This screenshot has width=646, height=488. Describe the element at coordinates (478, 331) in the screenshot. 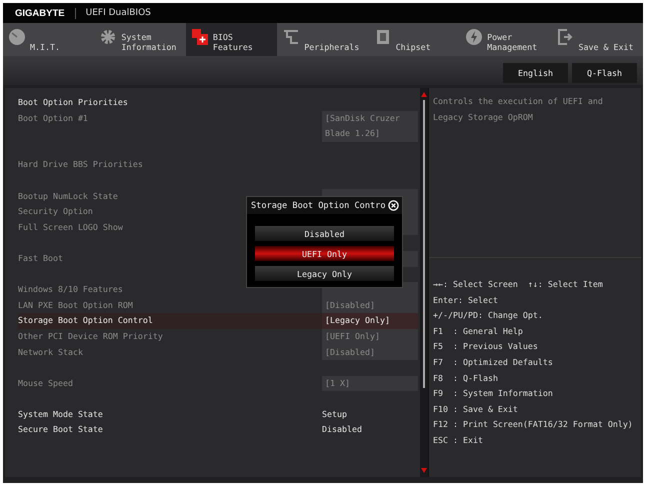

I see `key-hint: F1 : General Help` at that location.